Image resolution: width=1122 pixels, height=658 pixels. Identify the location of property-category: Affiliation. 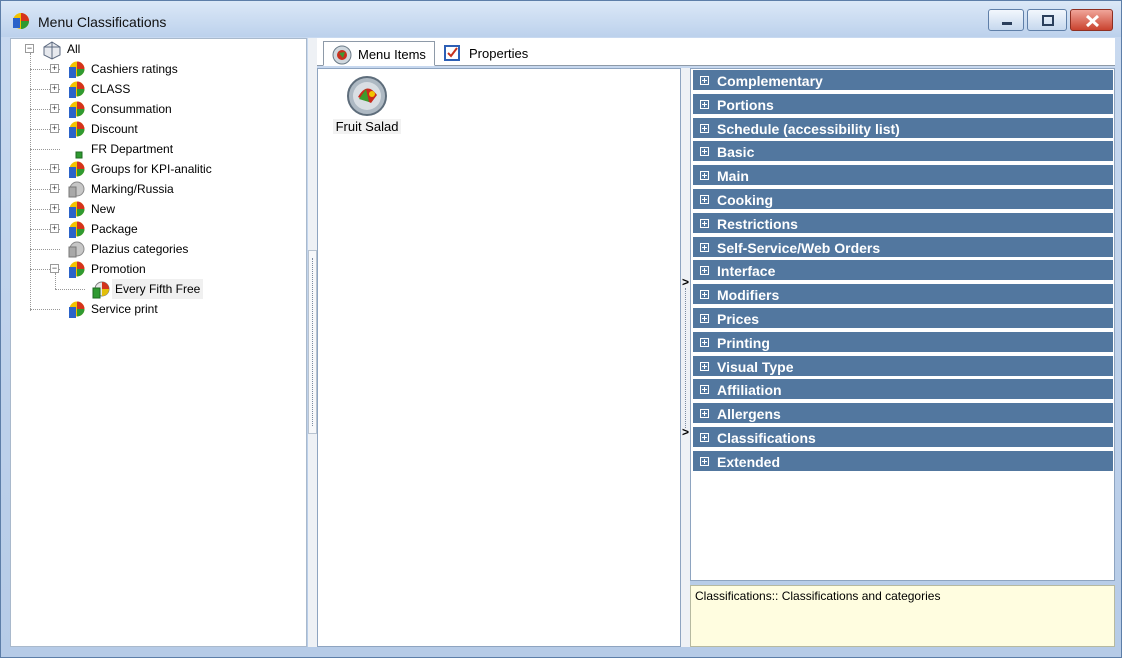
(903, 390).